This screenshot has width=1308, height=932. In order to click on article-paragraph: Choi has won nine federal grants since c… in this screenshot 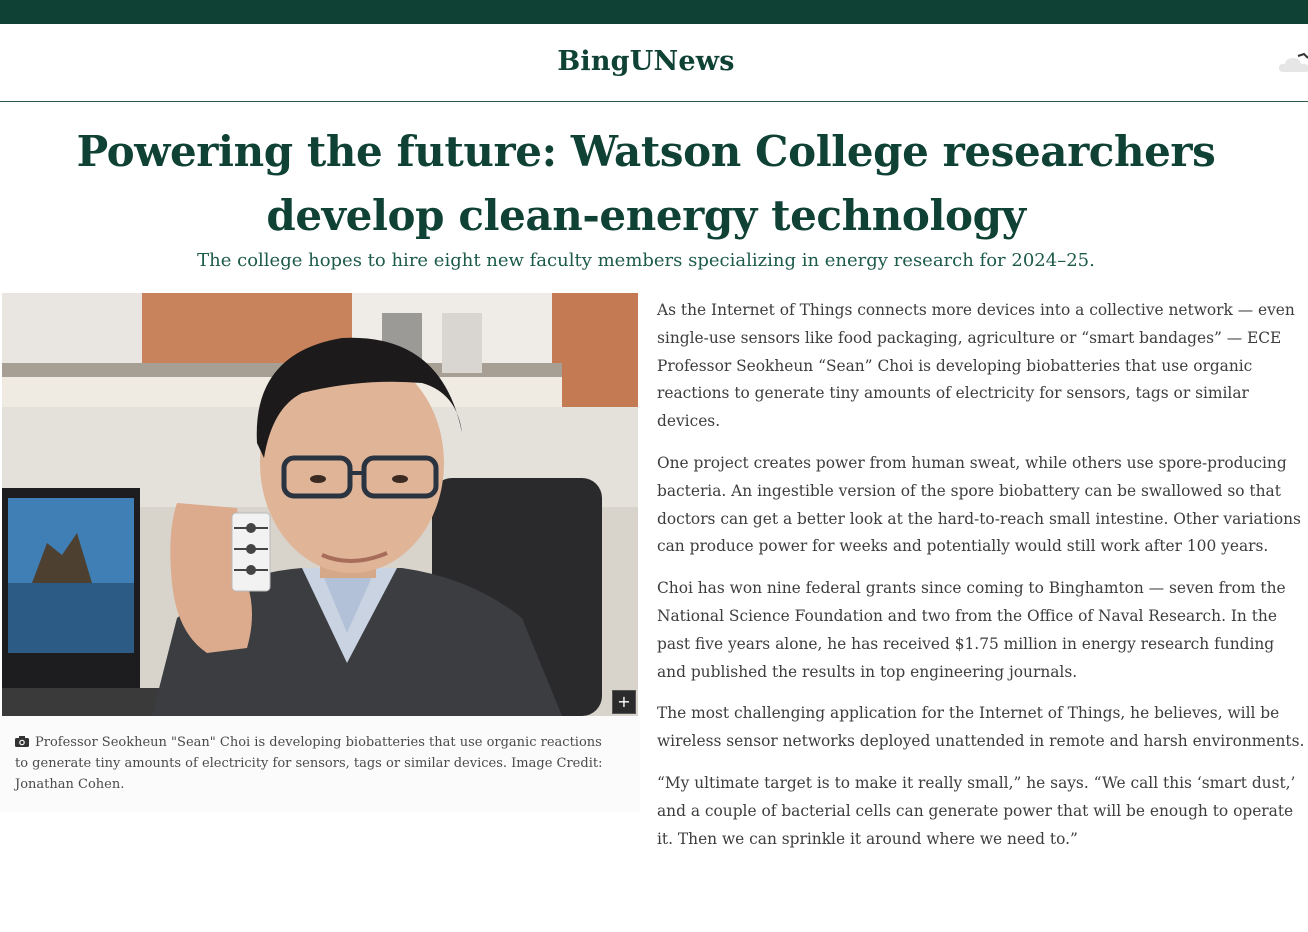, I will do `click(971, 630)`.